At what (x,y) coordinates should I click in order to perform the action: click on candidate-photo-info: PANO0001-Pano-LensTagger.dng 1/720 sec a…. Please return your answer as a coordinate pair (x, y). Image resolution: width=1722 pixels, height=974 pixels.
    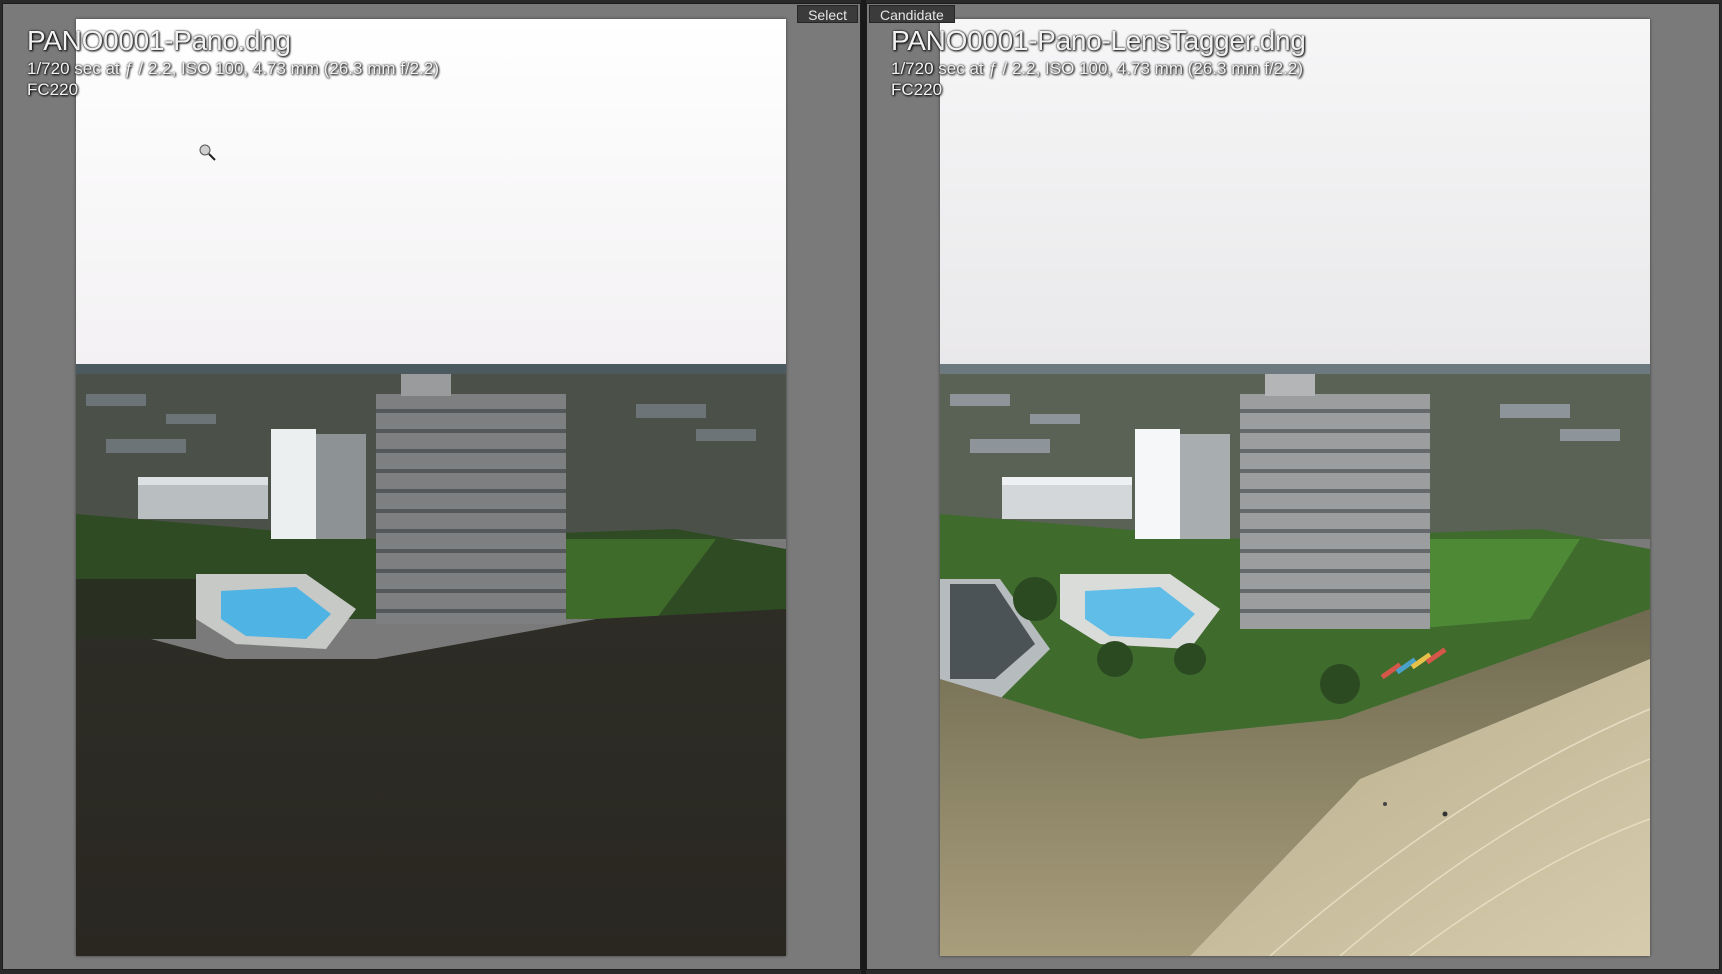
    Looking at the image, I should click on (1098, 62).